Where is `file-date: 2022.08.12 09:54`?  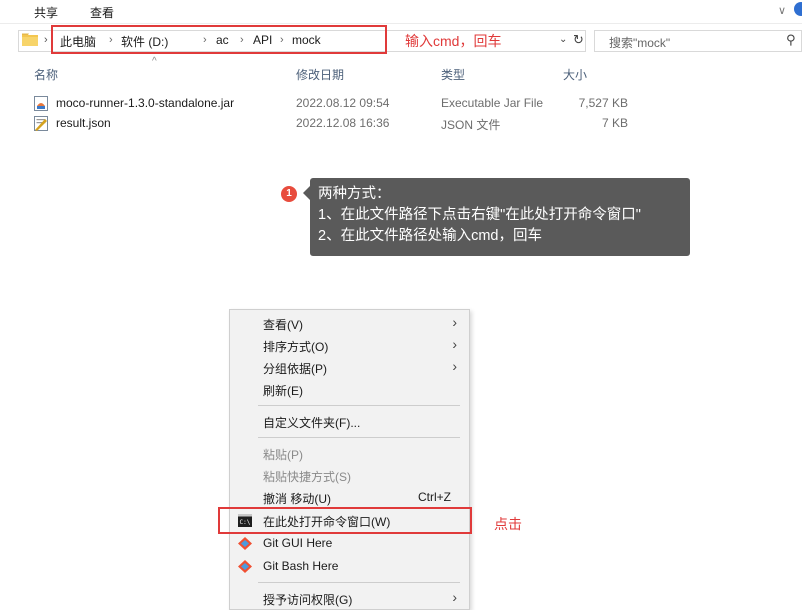 file-date: 2022.08.12 09:54 is located at coordinates (343, 103).